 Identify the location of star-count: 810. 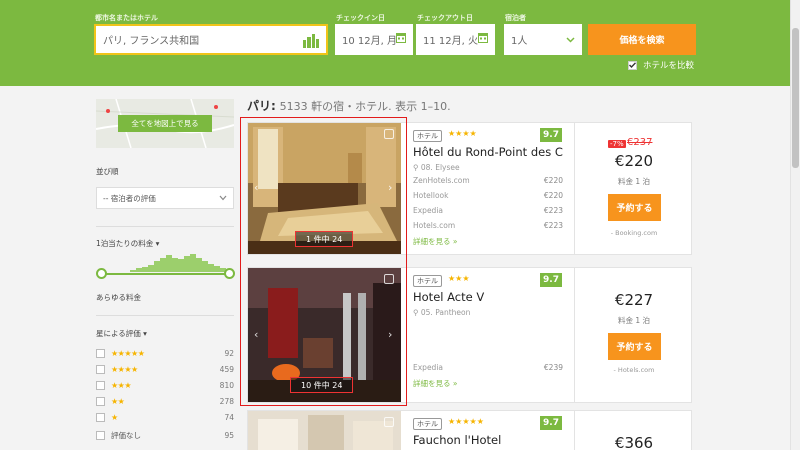
(226, 385).